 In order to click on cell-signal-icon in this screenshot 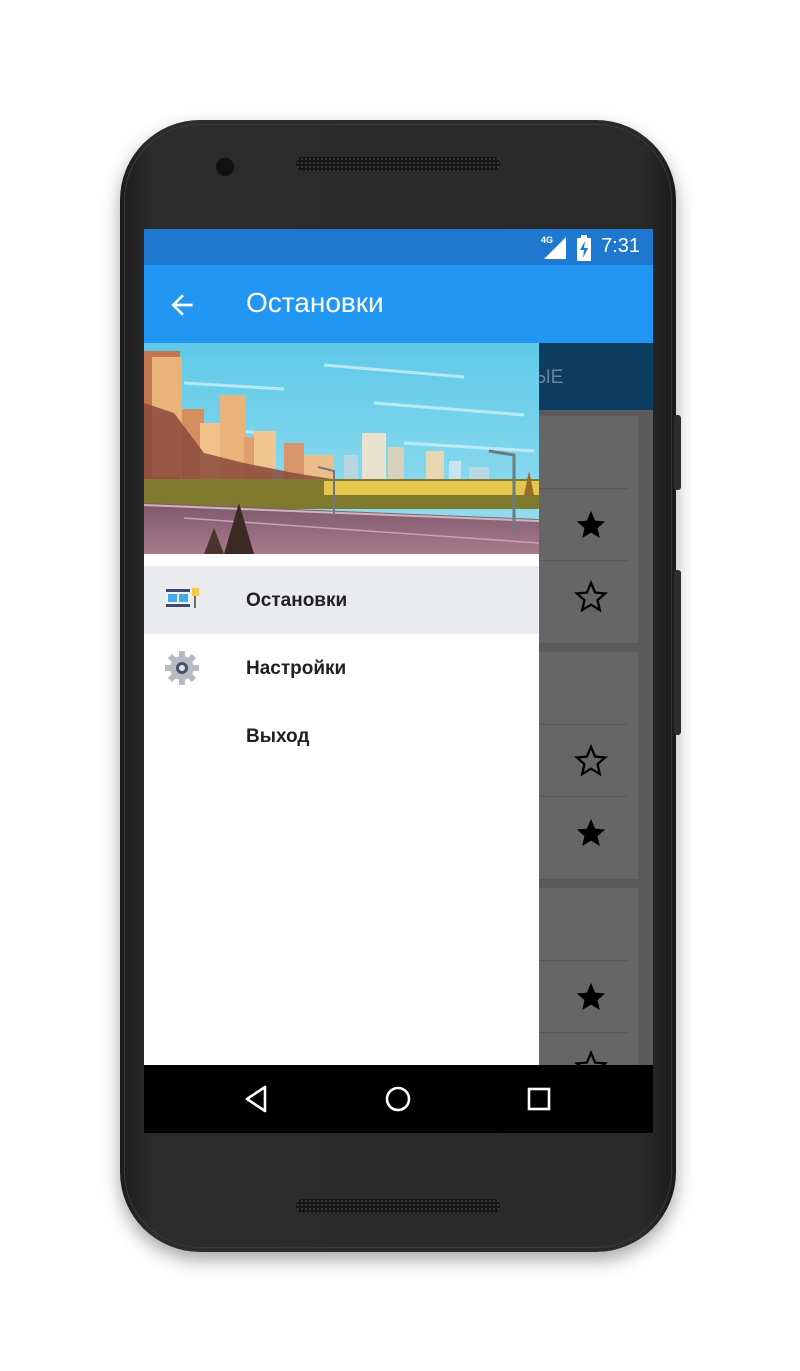, I will do `click(555, 248)`.